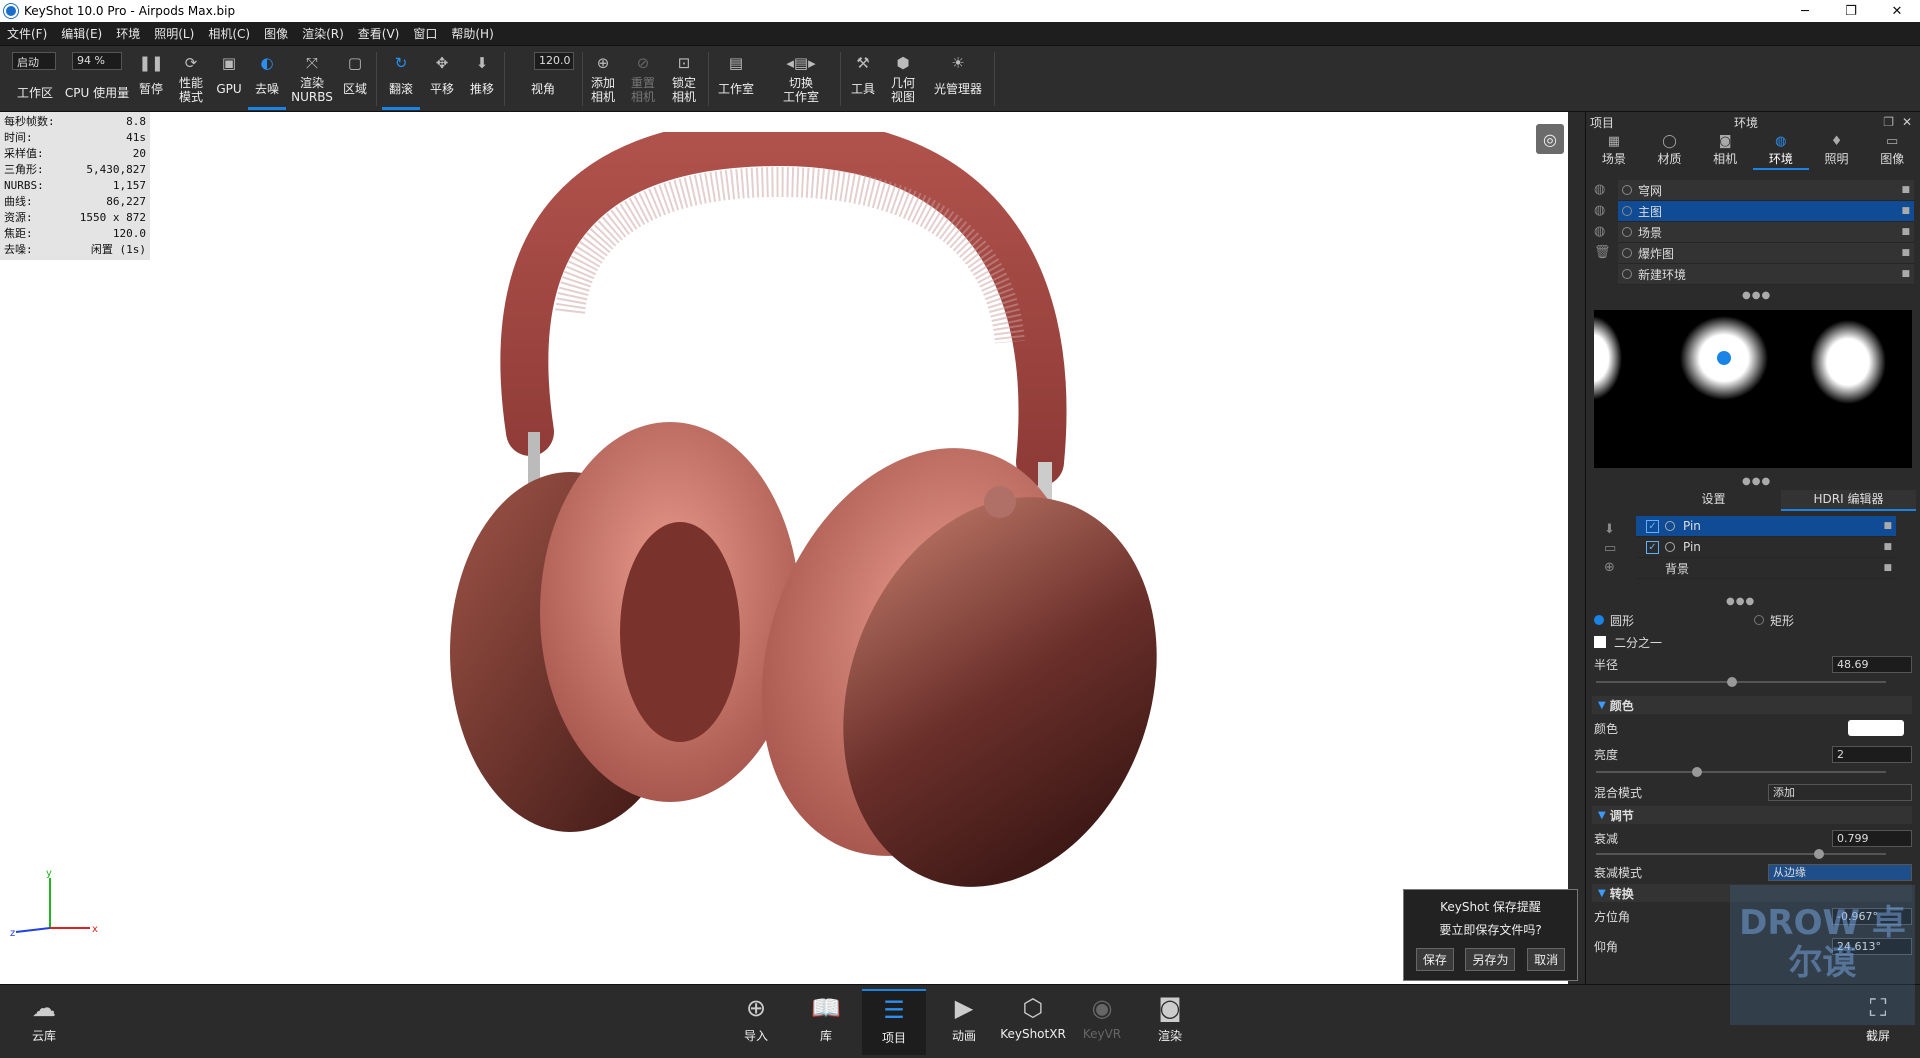  What do you see at coordinates (1599, 620) in the screenshot?
I see `circle-radio` at bounding box center [1599, 620].